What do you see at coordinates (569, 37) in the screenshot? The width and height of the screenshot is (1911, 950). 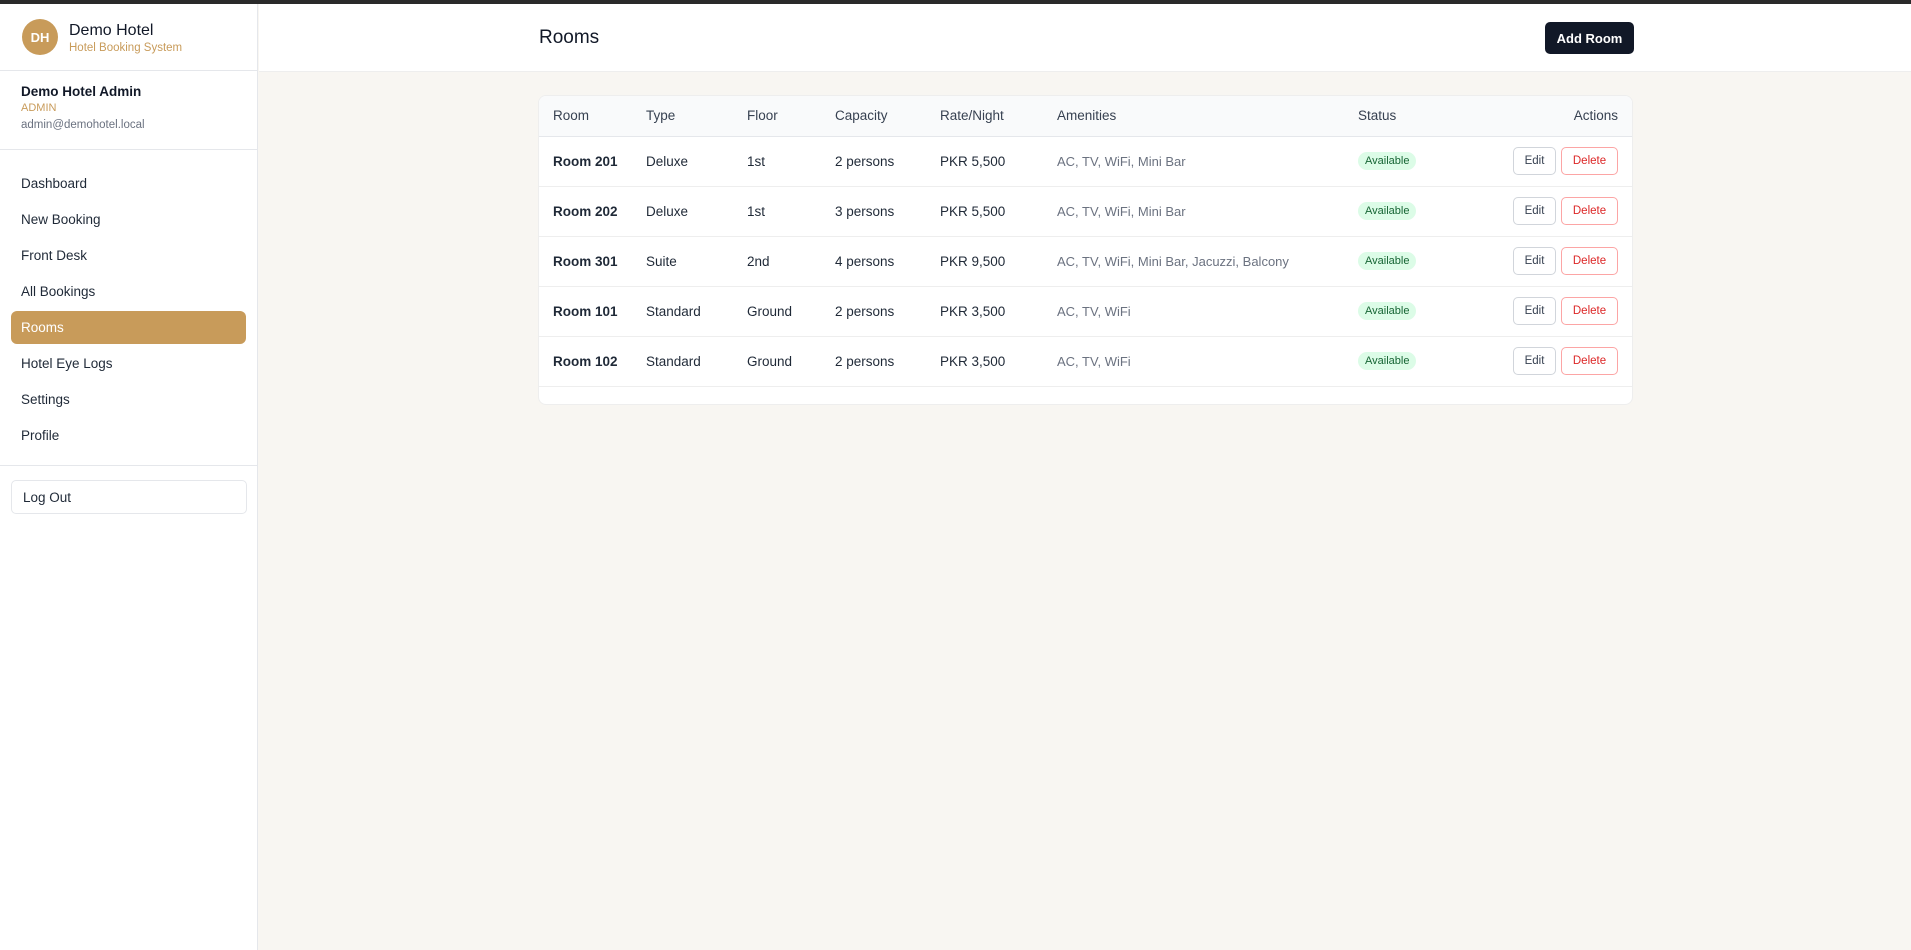 I see `page-title: Rooms` at bounding box center [569, 37].